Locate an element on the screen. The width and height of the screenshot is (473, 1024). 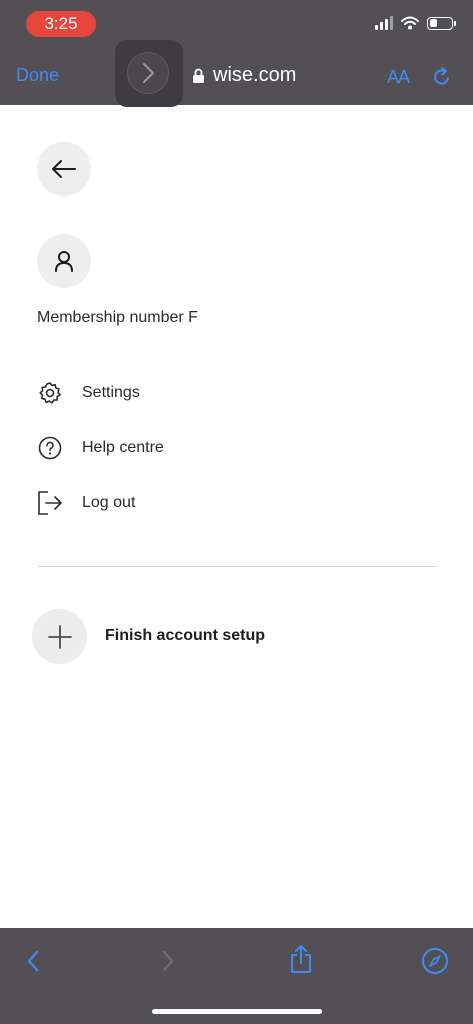
menu-item-help-centre: Help centre is located at coordinates (100, 448).